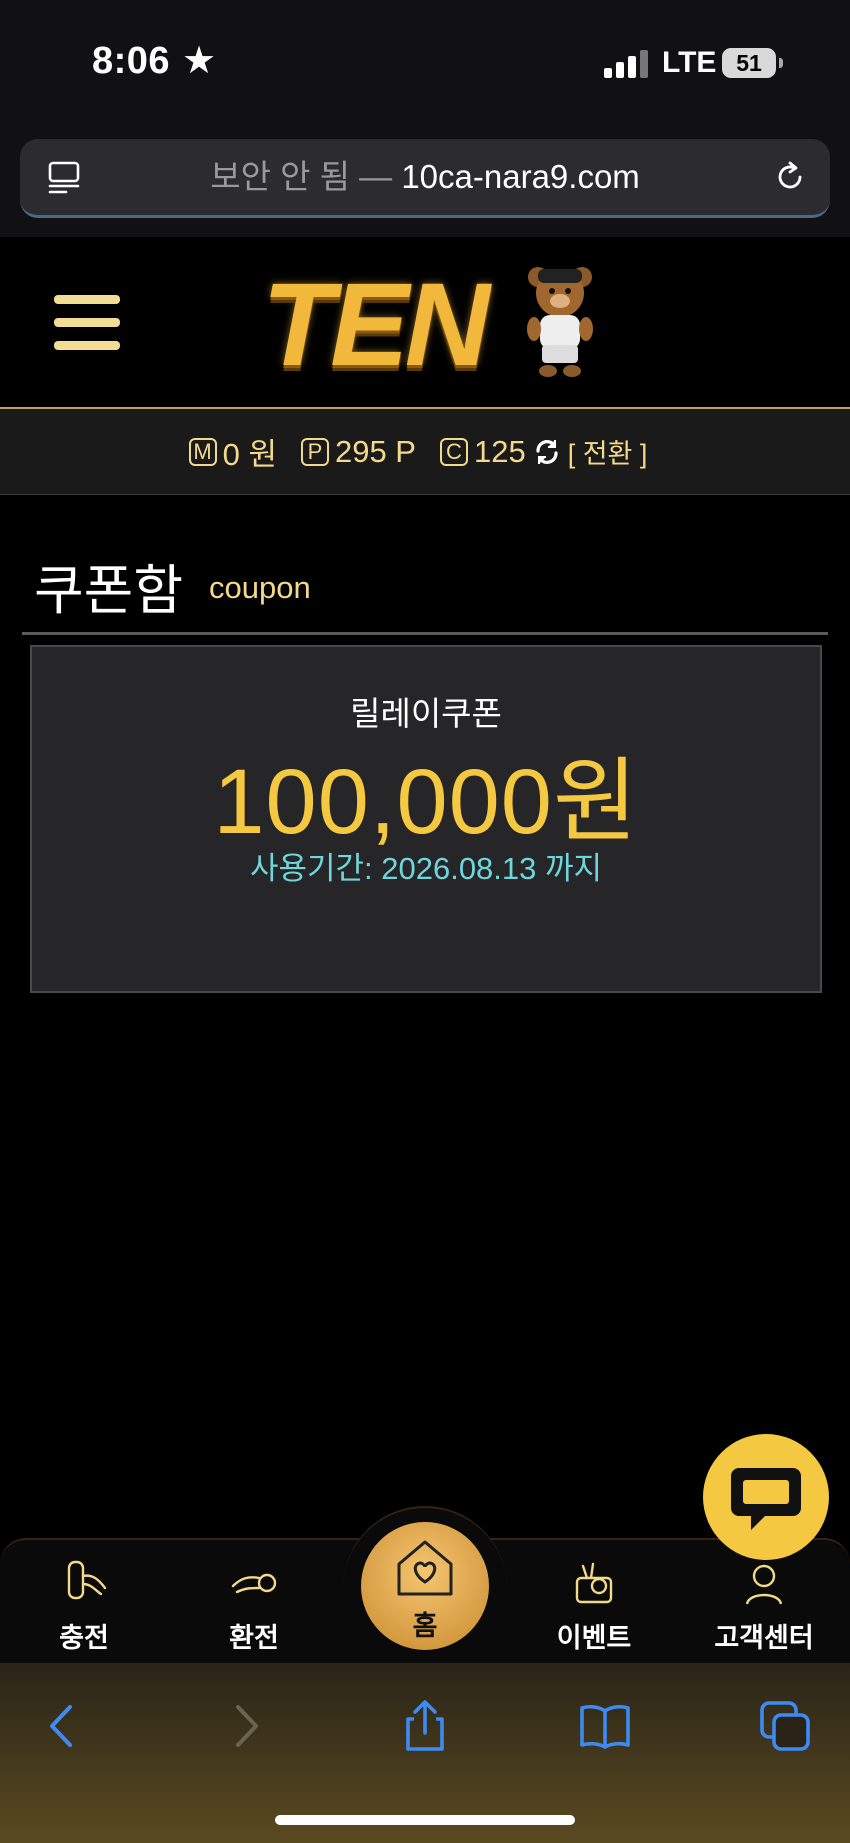  Describe the element at coordinates (301, 176) in the screenshot. I see `security-warning: 보안 안 됨 —` at that location.